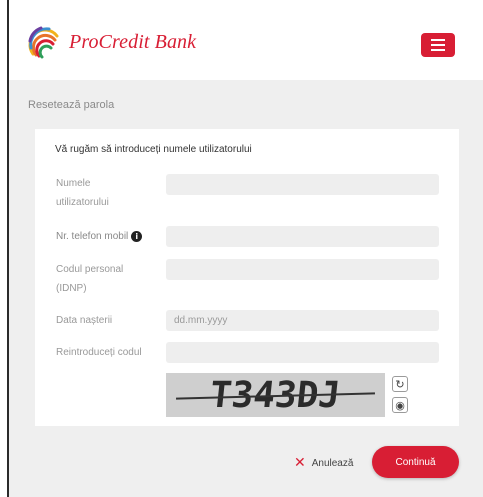 The image size is (483, 497). What do you see at coordinates (300, 463) in the screenshot?
I see `close-icon: ✕` at bounding box center [300, 463].